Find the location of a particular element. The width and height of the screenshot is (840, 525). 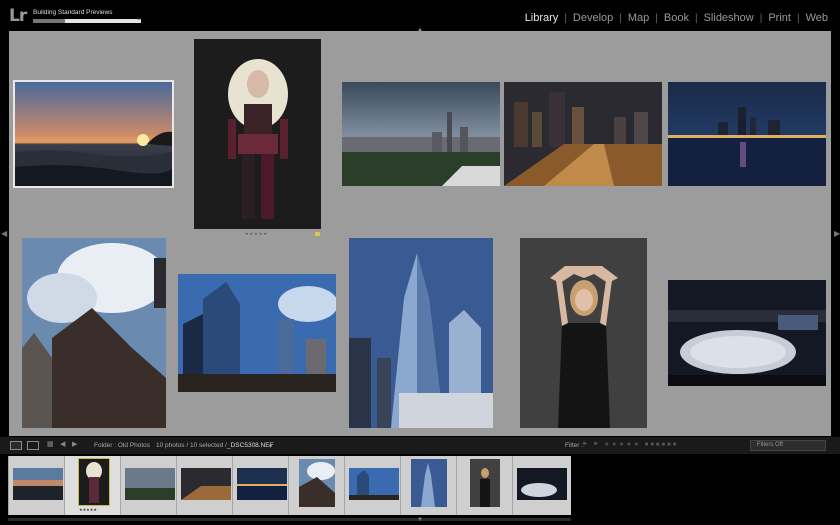

module-slideshow: Slideshow is located at coordinates (729, 18).